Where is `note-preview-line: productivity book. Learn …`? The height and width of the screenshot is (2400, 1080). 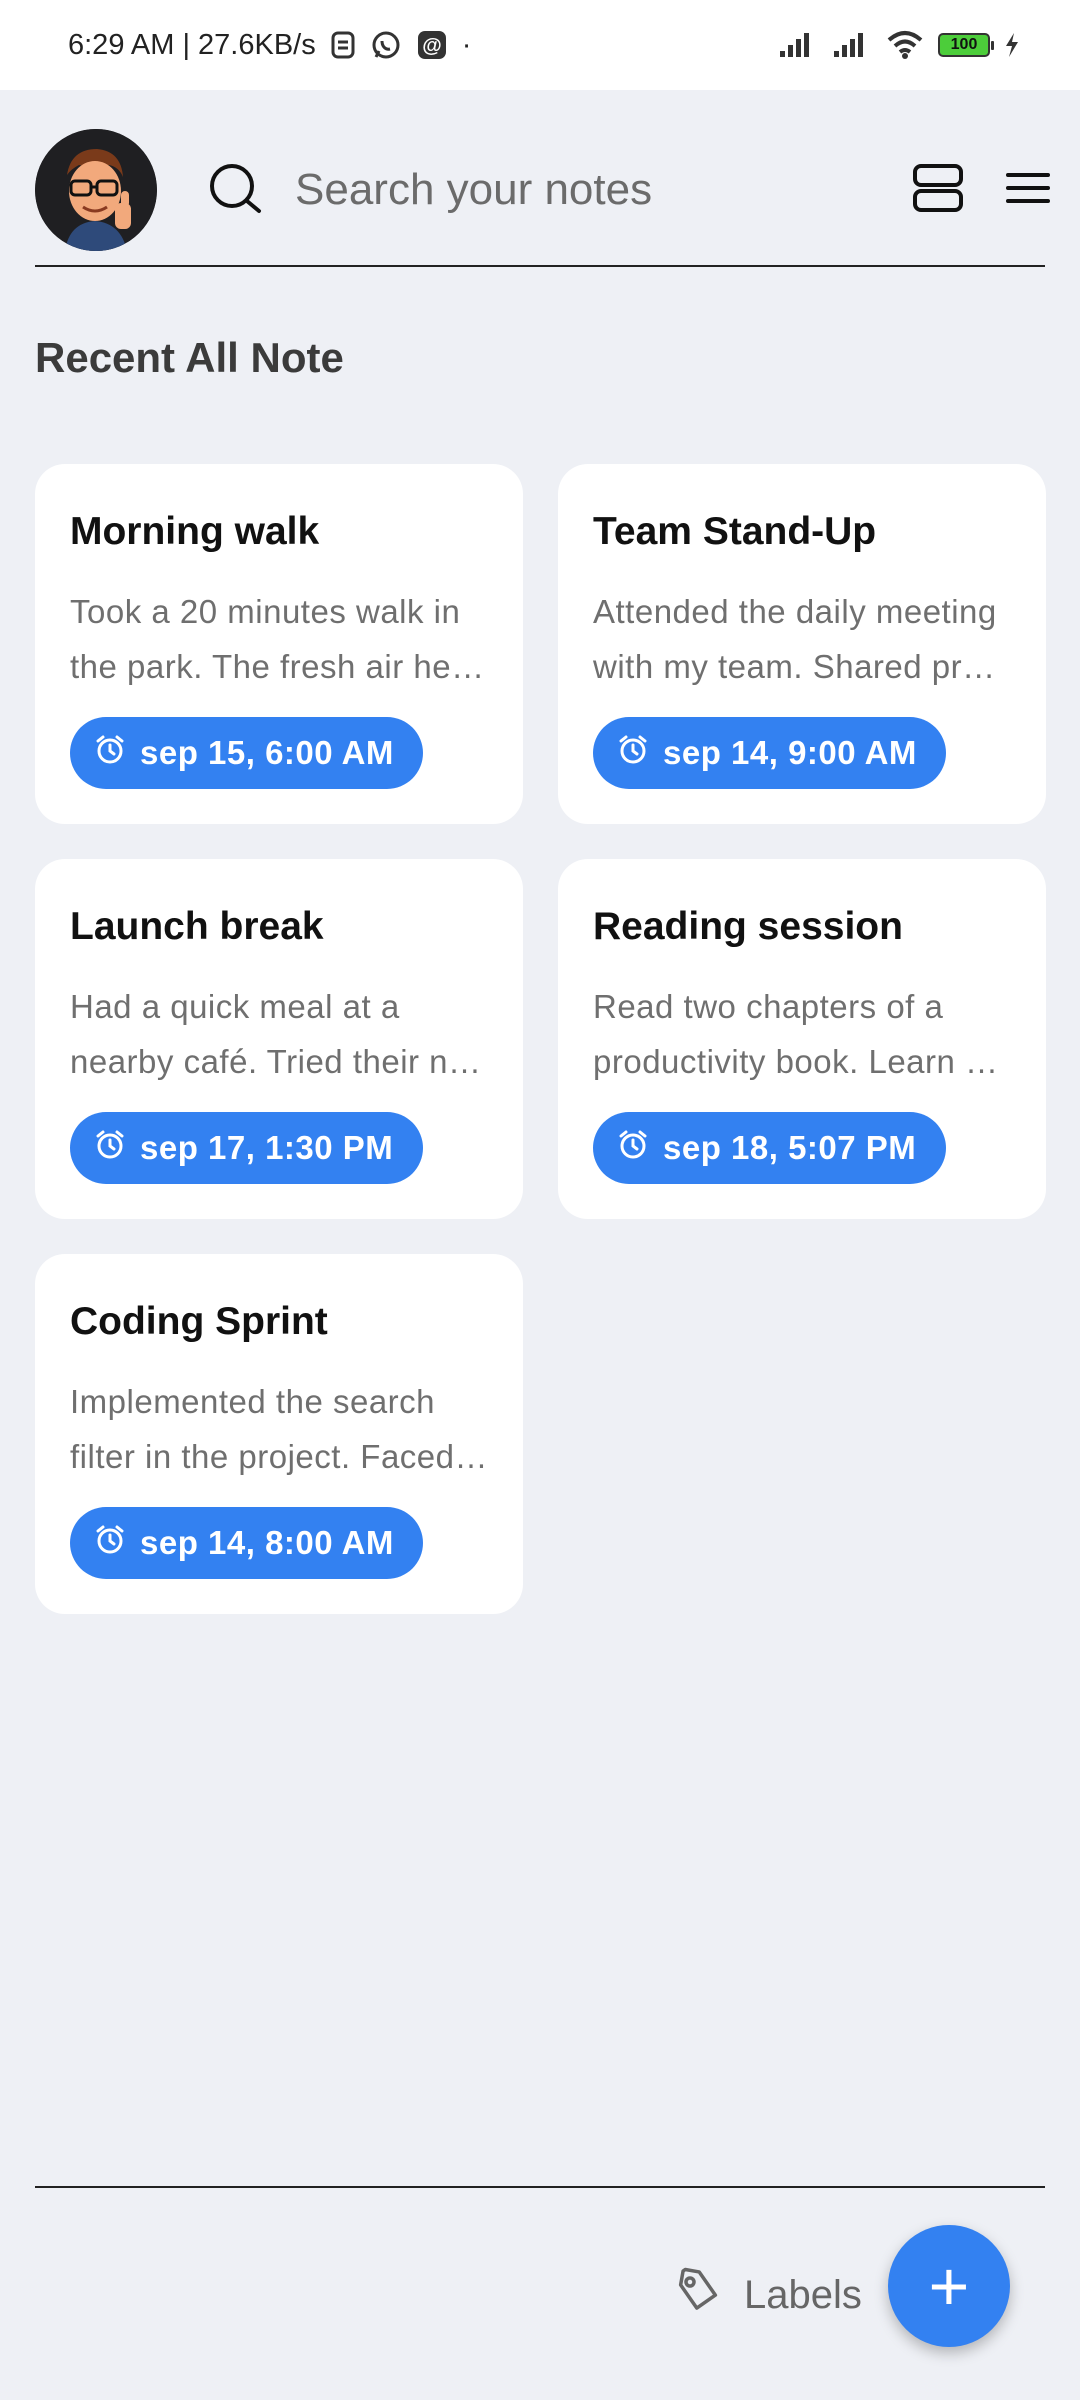
note-preview-line: productivity book. Learn … is located at coordinates (796, 1061).